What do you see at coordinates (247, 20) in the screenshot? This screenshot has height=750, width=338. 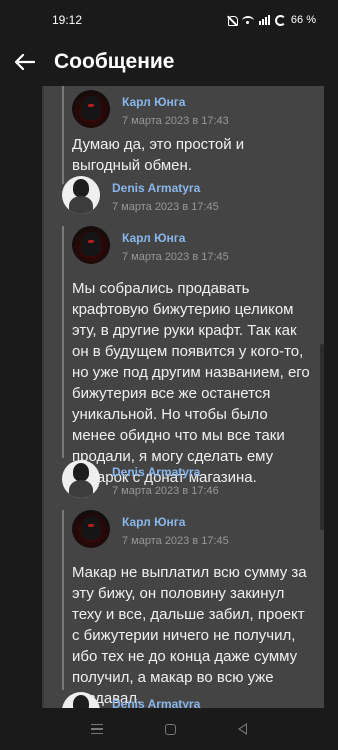 I see `wifi-icon` at bounding box center [247, 20].